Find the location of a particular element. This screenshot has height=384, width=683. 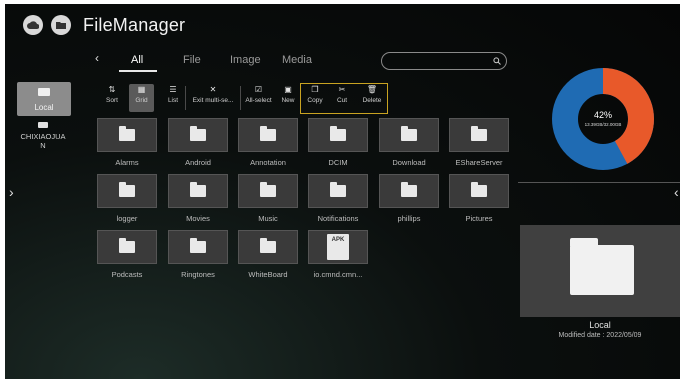

storage-detail: 13.39GB/32.00GB is located at coordinates (603, 124).